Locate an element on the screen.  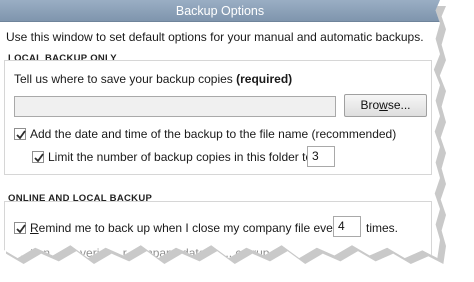
browse-label-accel: w is located at coordinates (383, 105).